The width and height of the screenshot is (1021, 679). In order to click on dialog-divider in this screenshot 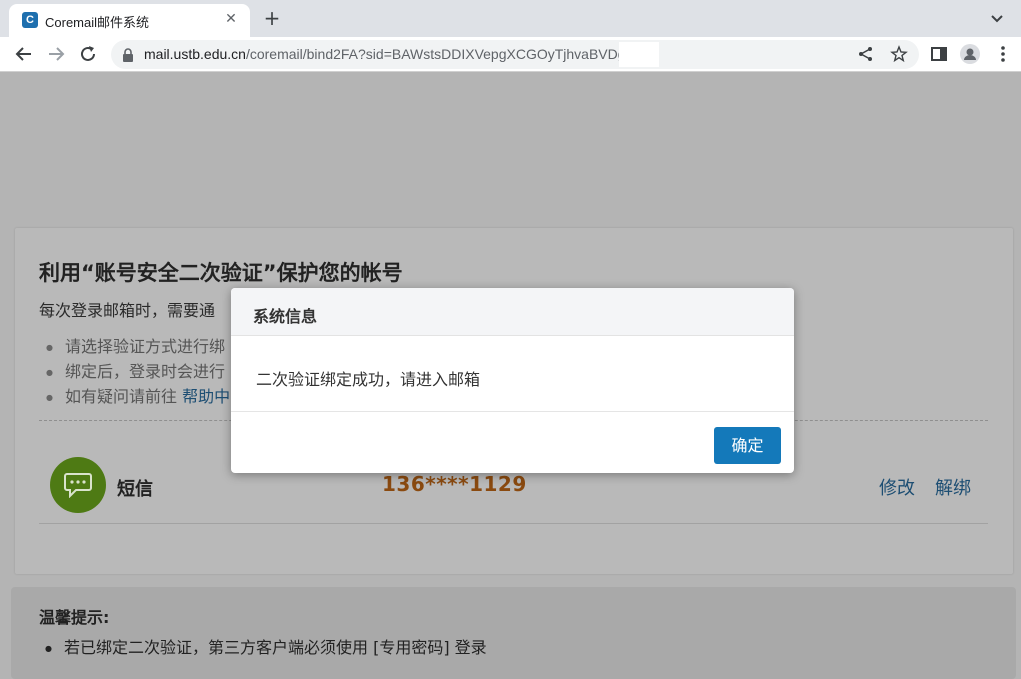, I will do `click(512, 411)`.